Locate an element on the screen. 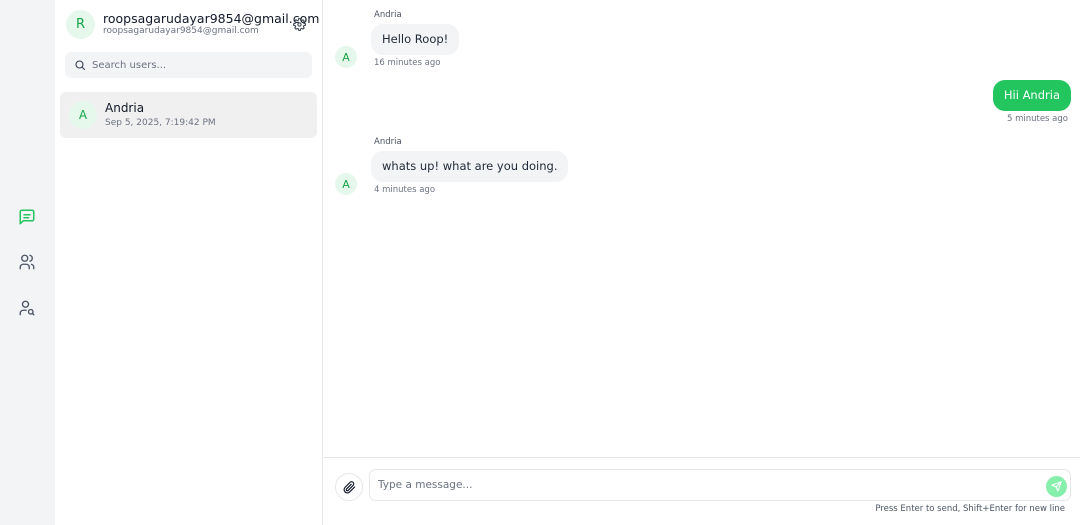 Image resolution: width=1080 pixels, height=525 pixels. paperclip-icon is located at coordinates (349, 486).